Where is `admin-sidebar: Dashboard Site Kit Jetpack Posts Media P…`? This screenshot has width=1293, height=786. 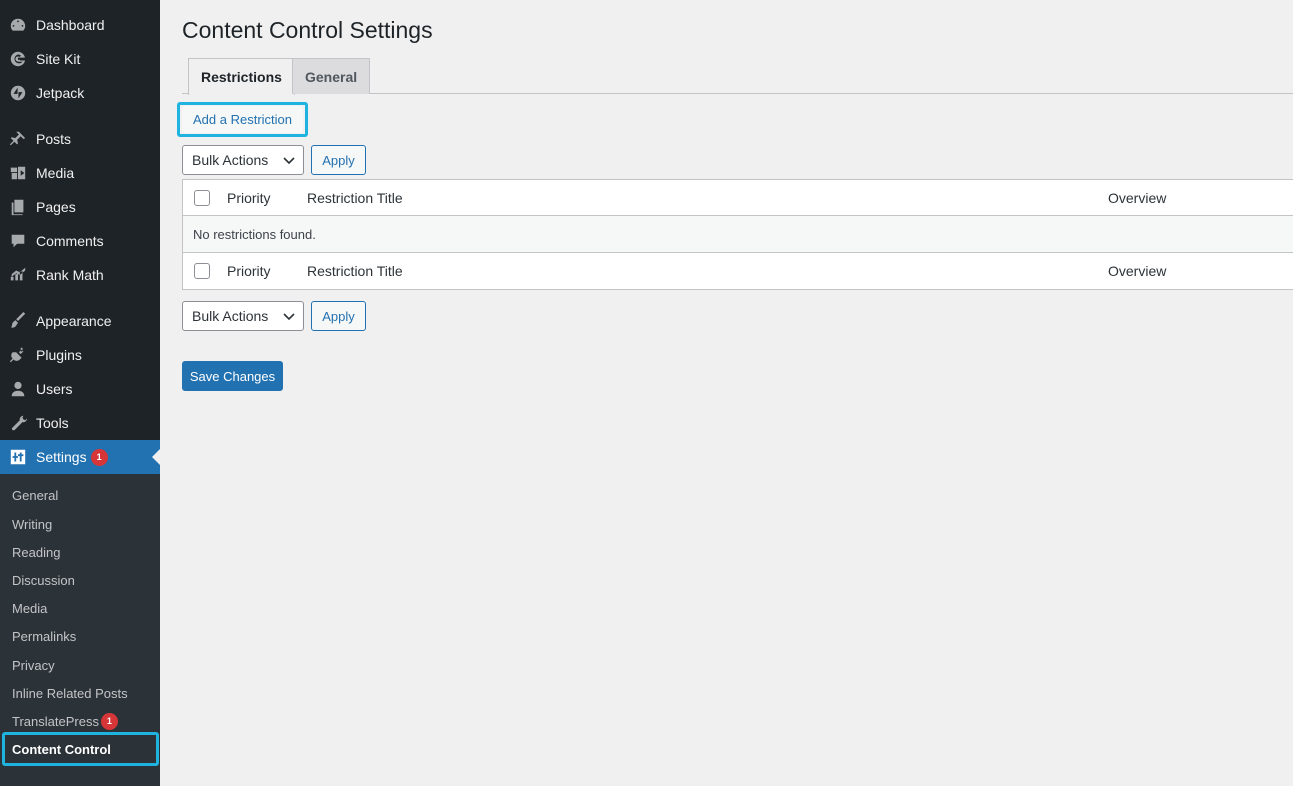
admin-sidebar: Dashboard Site Kit Jetpack Posts Media P… is located at coordinates (80, 393).